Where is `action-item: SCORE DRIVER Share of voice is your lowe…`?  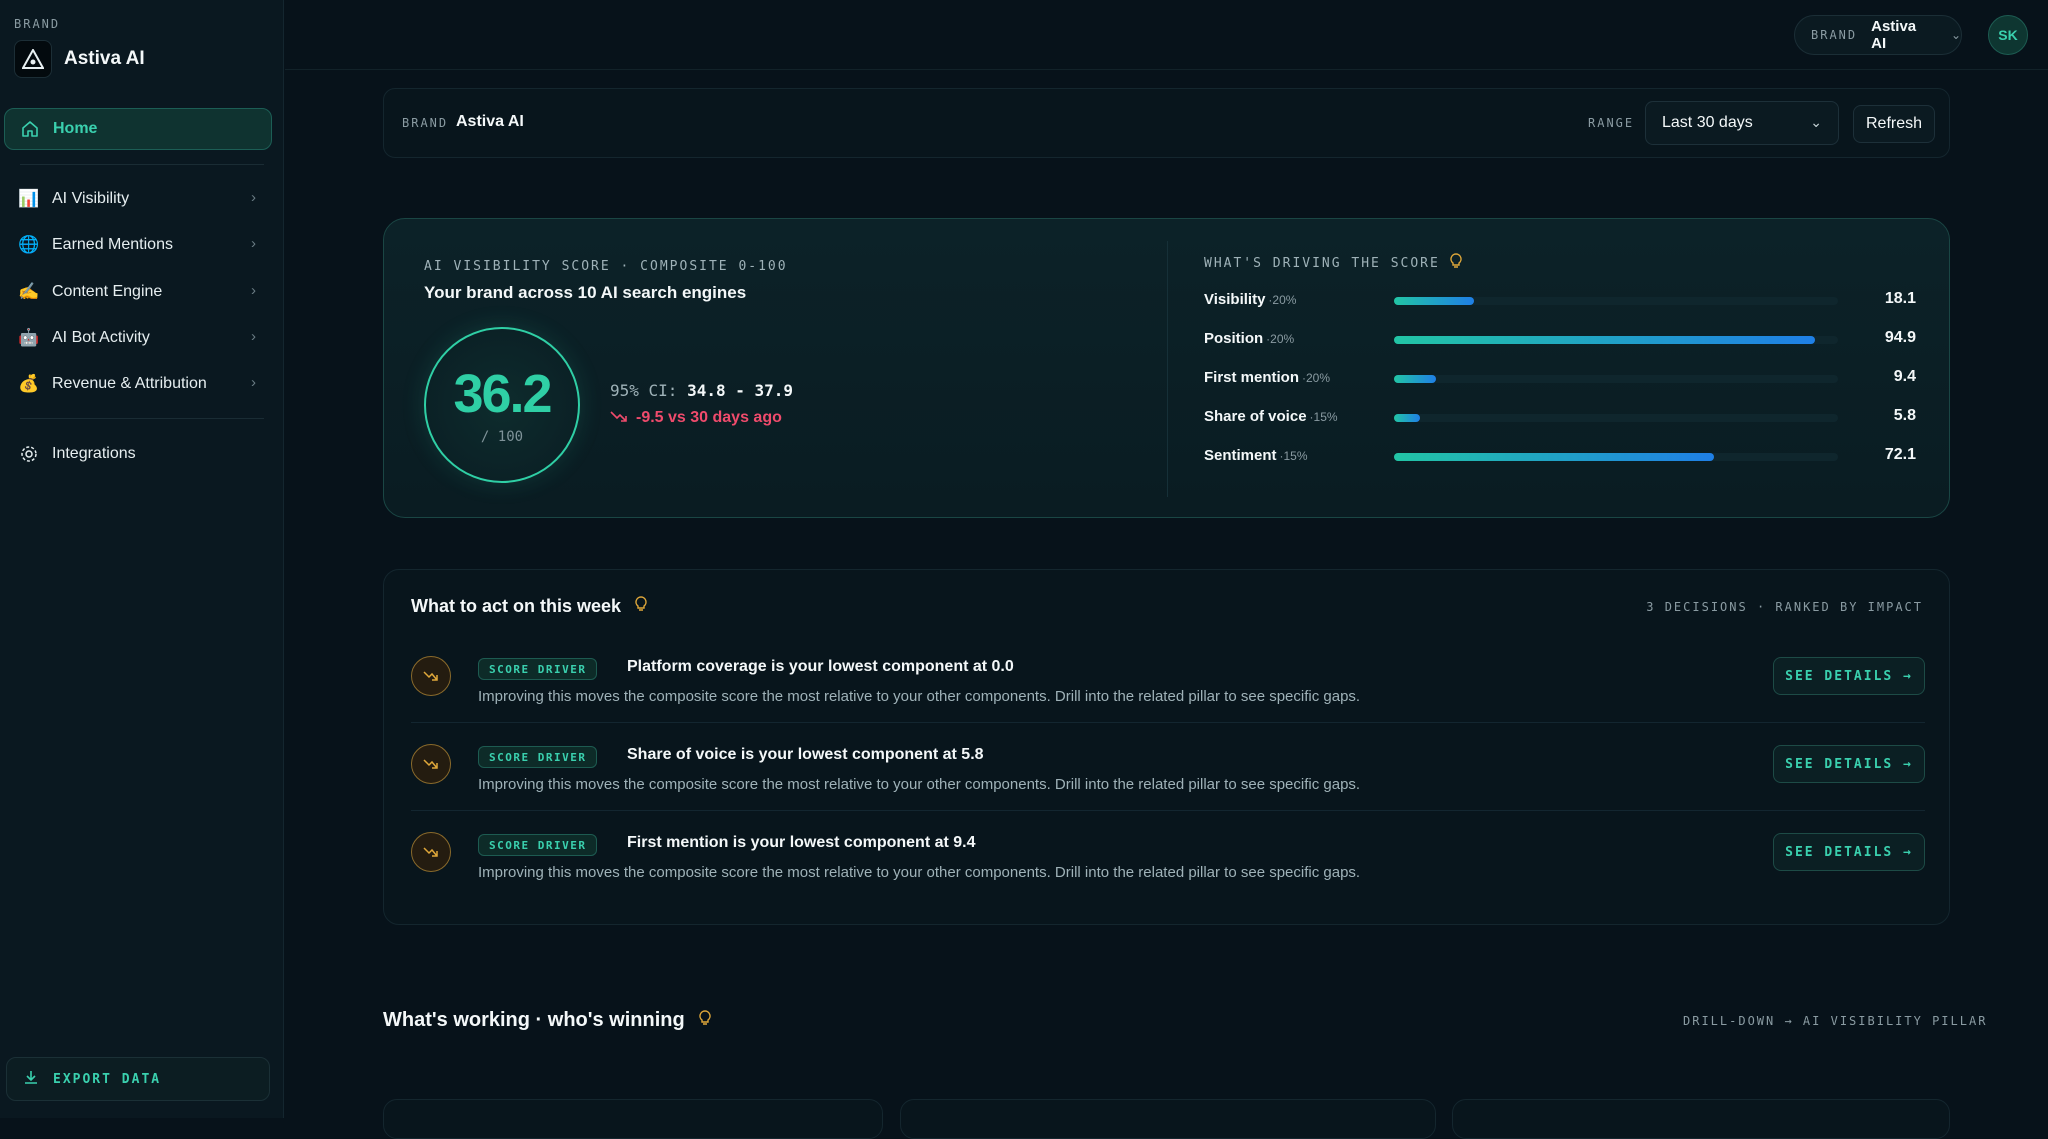 action-item: SCORE DRIVER Share of voice is your lowe… is located at coordinates (1168, 784).